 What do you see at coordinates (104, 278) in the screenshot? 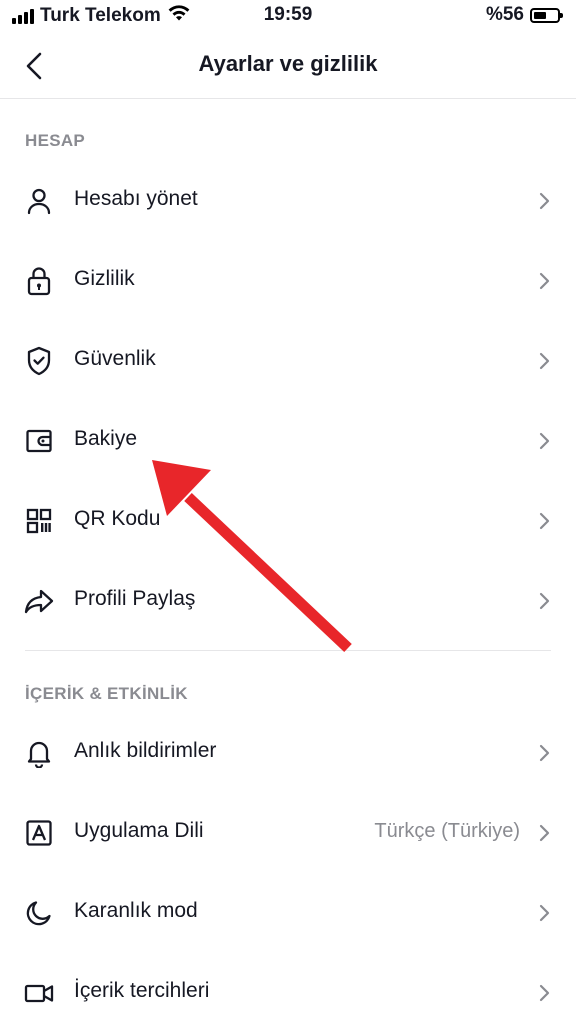
I see `settings-row-label: Gizlilik` at bounding box center [104, 278].